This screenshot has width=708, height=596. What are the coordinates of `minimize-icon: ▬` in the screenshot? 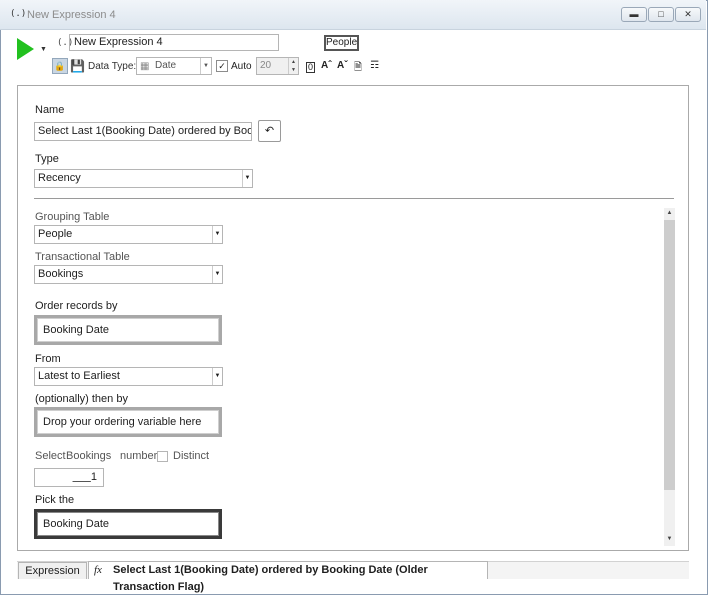 It's located at (634, 14).